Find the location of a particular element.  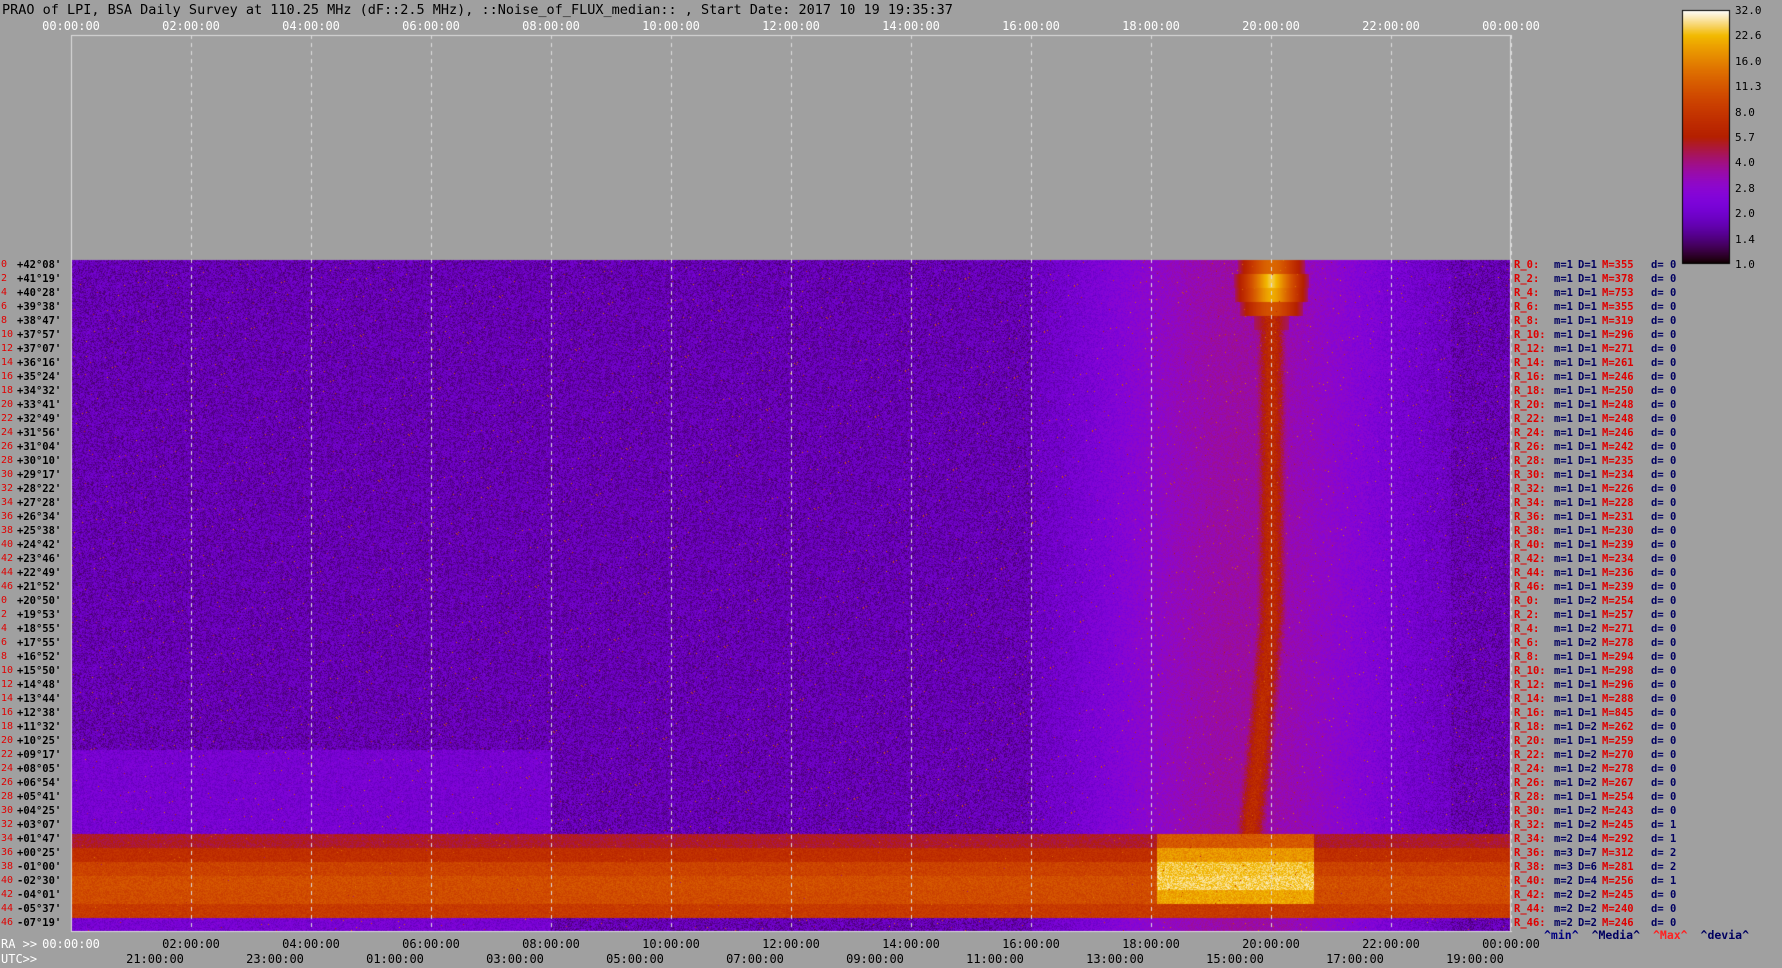

row-index-label: 6 is located at coordinates (4, 306).